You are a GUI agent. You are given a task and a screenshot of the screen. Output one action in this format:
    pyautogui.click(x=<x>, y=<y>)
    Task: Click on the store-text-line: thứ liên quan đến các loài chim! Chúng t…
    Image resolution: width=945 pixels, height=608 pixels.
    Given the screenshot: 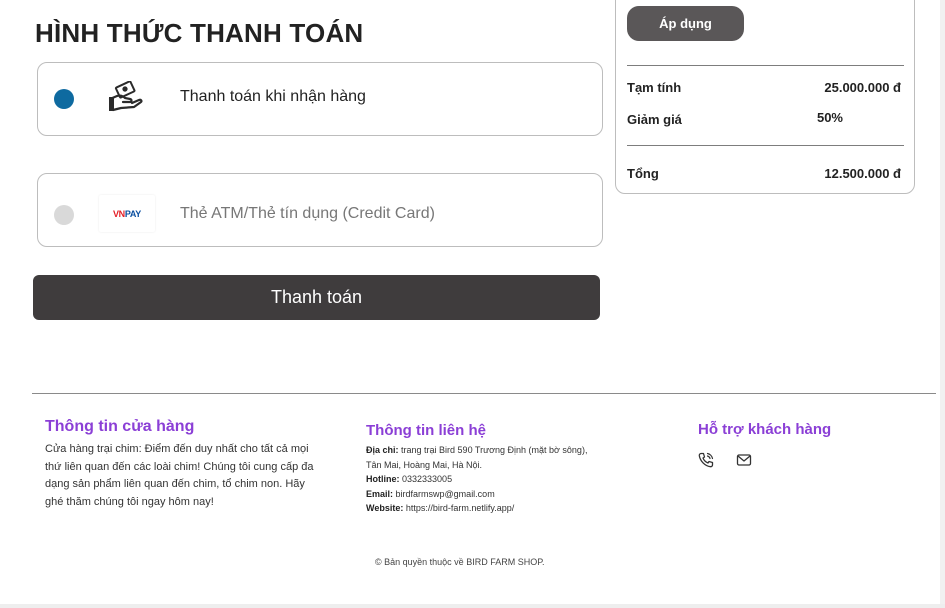 What is the action you would take?
    pyautogui.click(x=179, y=466)
    